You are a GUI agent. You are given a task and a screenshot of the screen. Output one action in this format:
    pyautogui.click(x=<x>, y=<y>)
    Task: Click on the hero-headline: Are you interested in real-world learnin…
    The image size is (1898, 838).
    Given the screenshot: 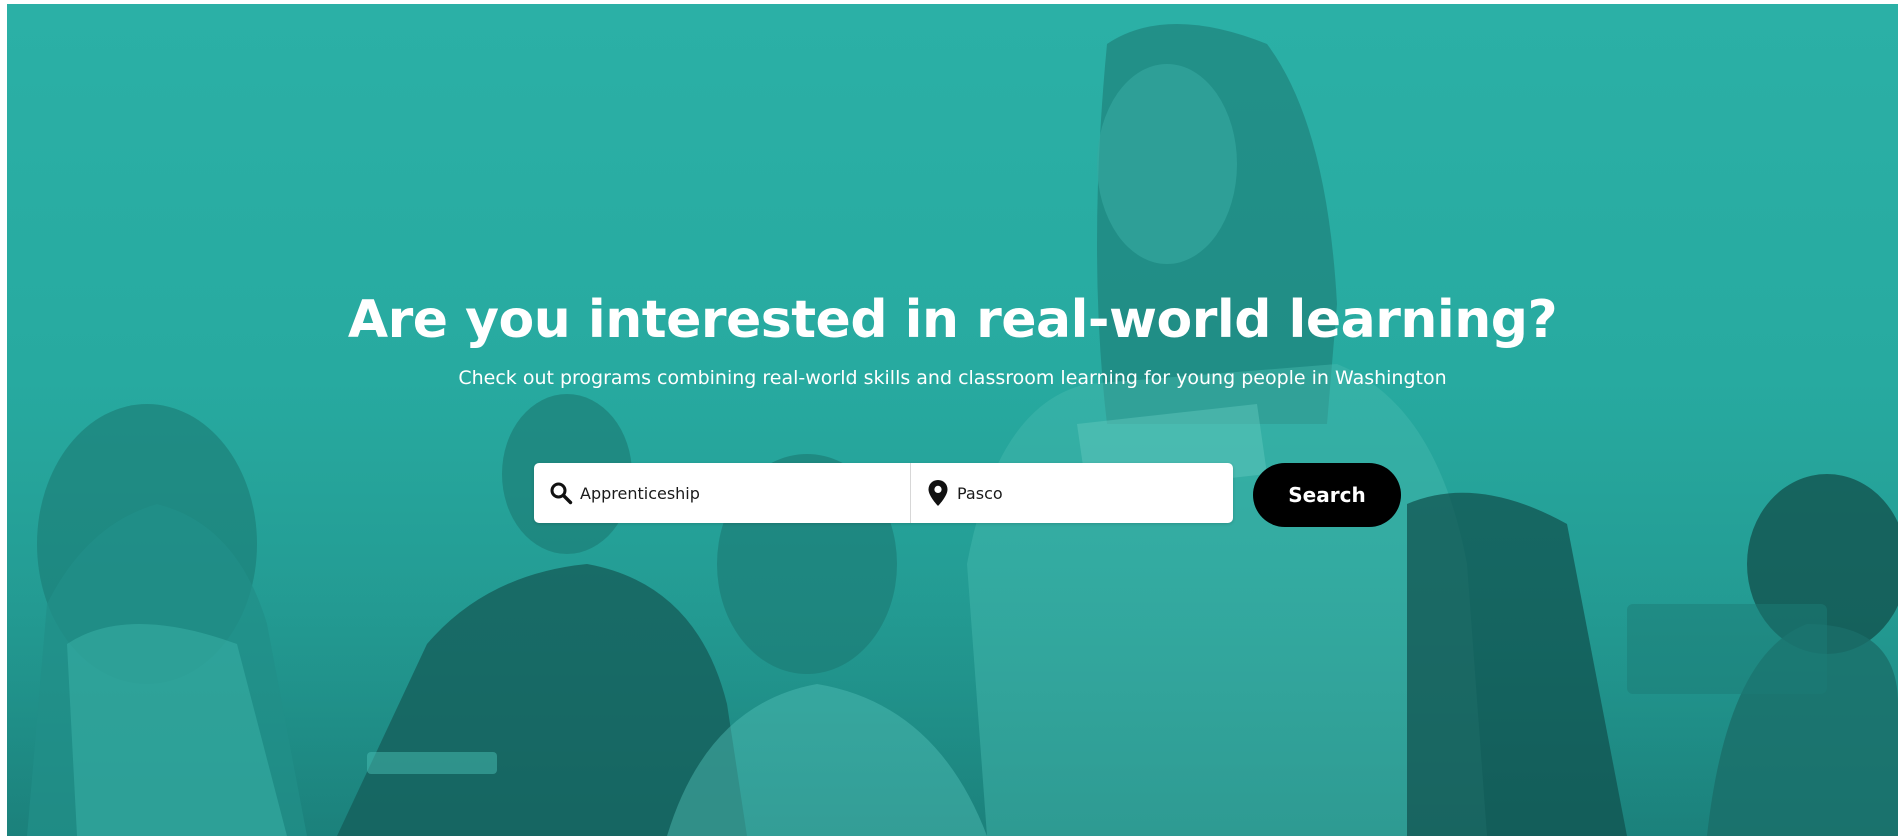 What is the action you would take?
    pyautogui.click(x=952, y=320)
    